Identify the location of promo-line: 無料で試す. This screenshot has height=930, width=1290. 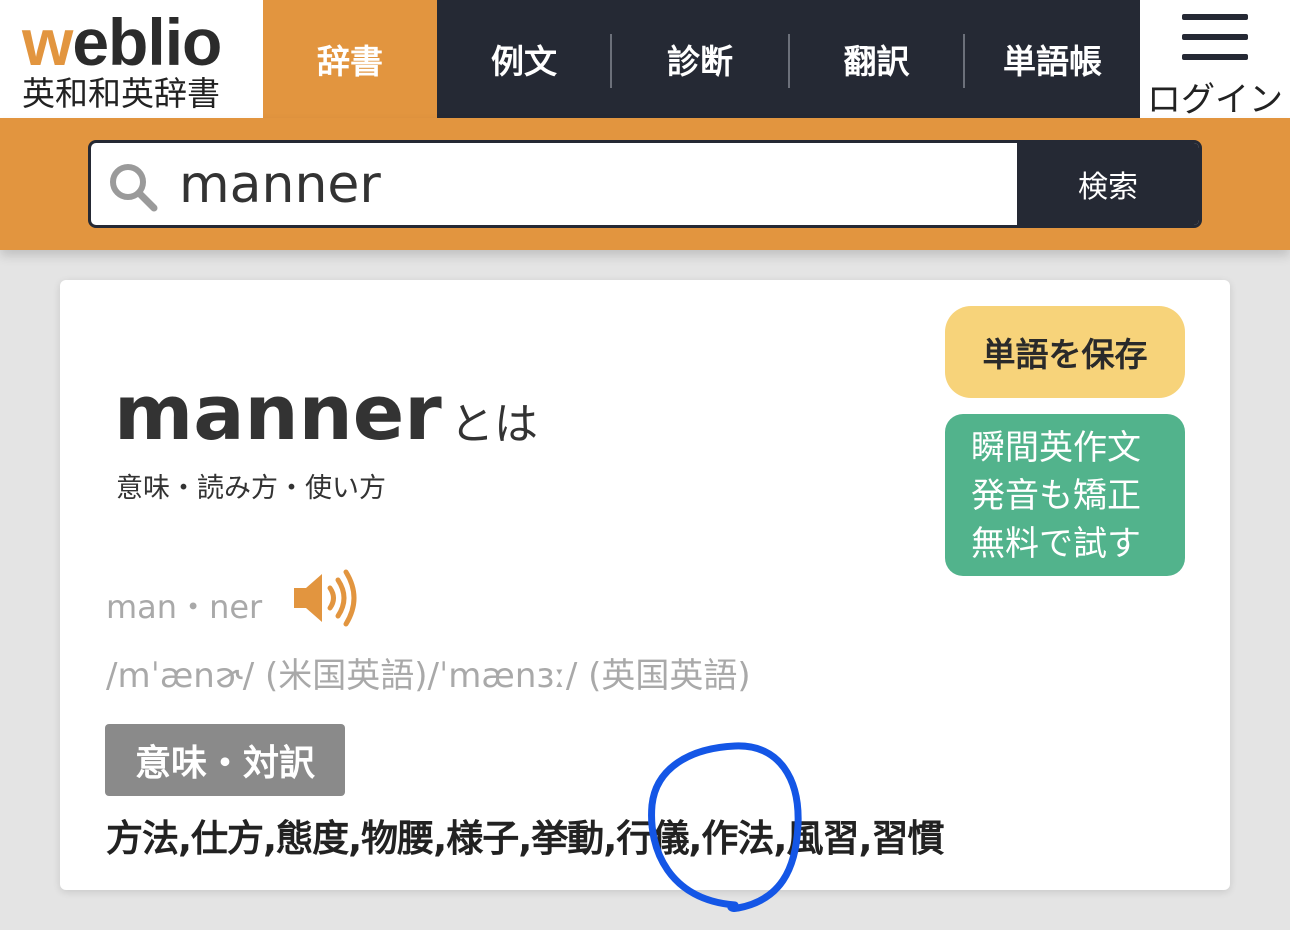
(1056, 544).